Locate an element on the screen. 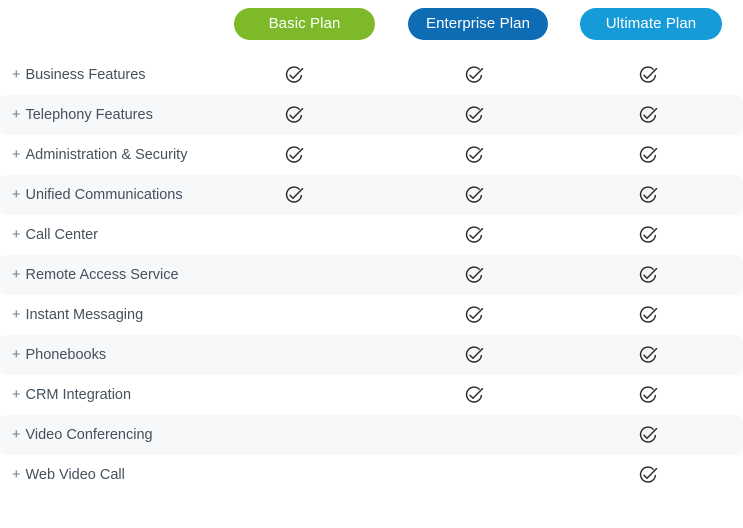  plan-header-enterprise: Enterprise Plan is located at coordinates (478, 24).